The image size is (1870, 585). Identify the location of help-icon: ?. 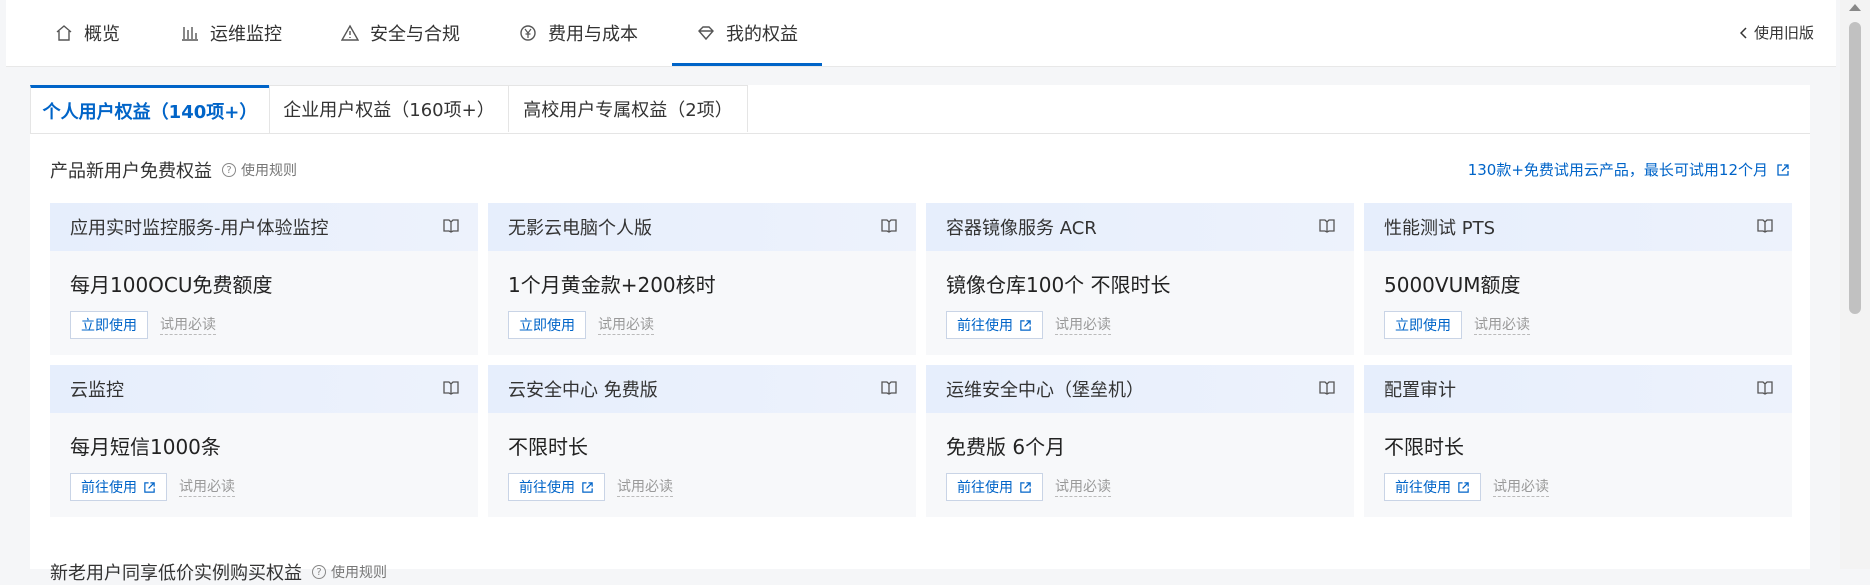
(319, 572).